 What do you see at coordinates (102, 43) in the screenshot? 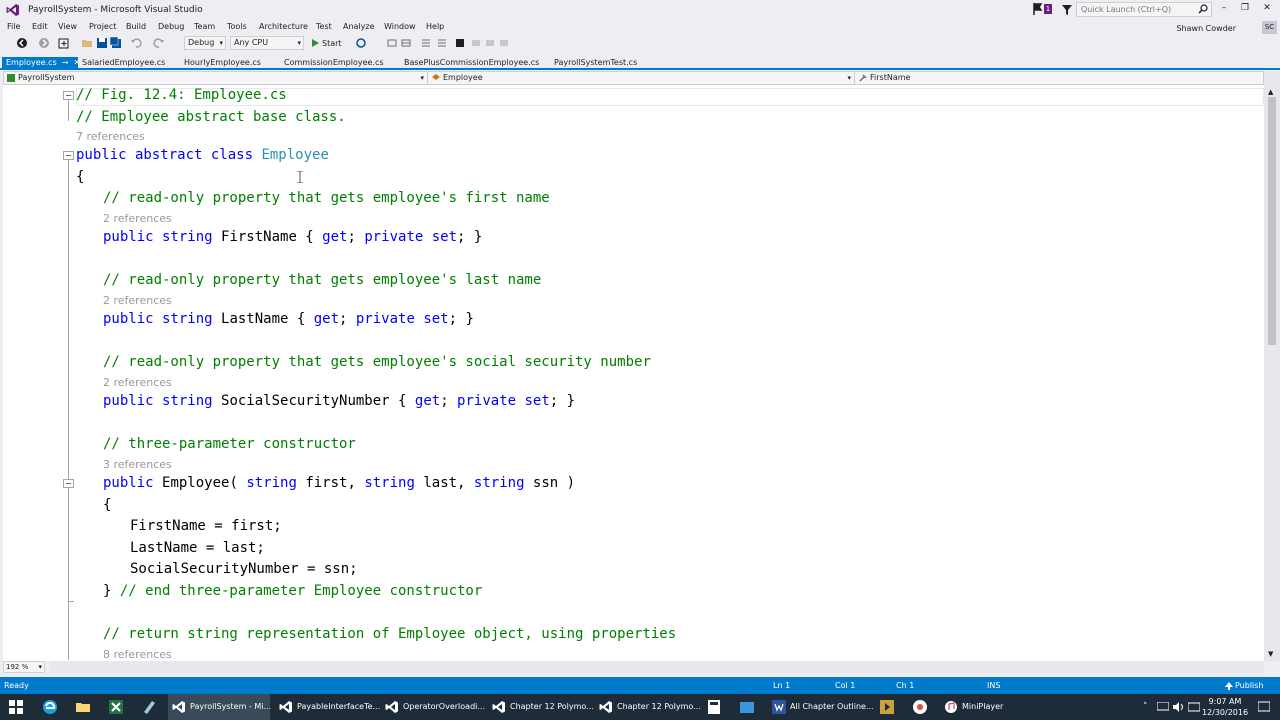
I see `save-icon` at bounding box center [102, 43].